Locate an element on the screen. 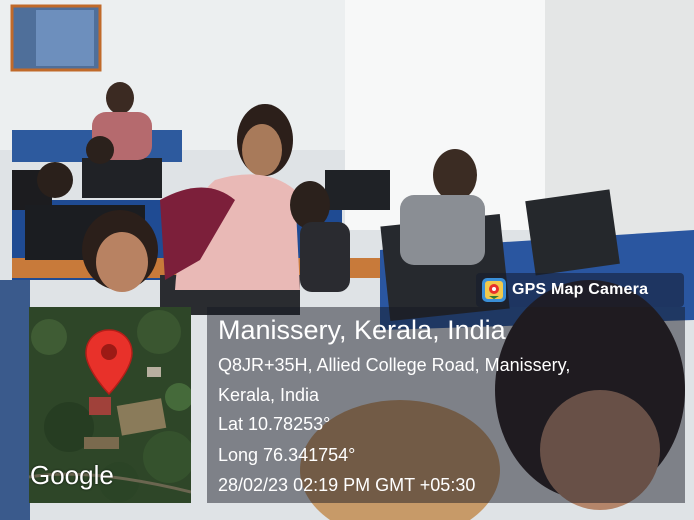 The image size is (694, 520). gps-map-camera-badge: GPS Map Camera is located at coordinates (580, 290).